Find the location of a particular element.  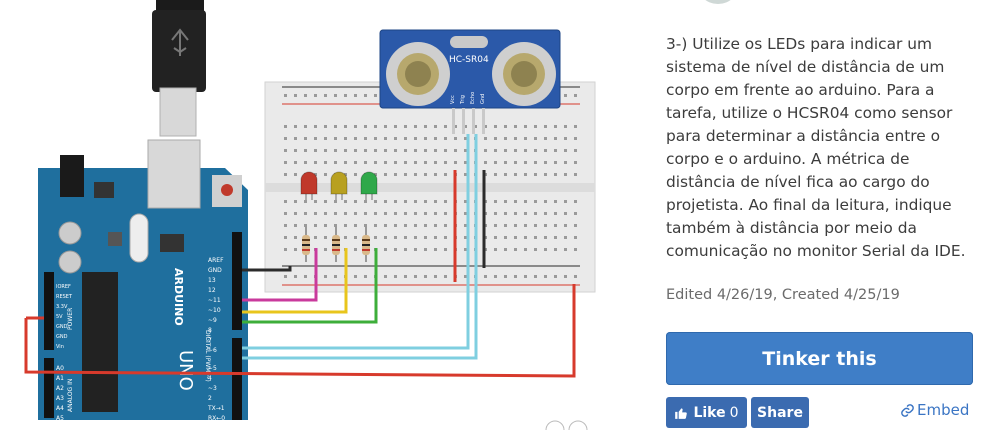

digital-pin-label: ~11 is located at coordinates (214, 300).